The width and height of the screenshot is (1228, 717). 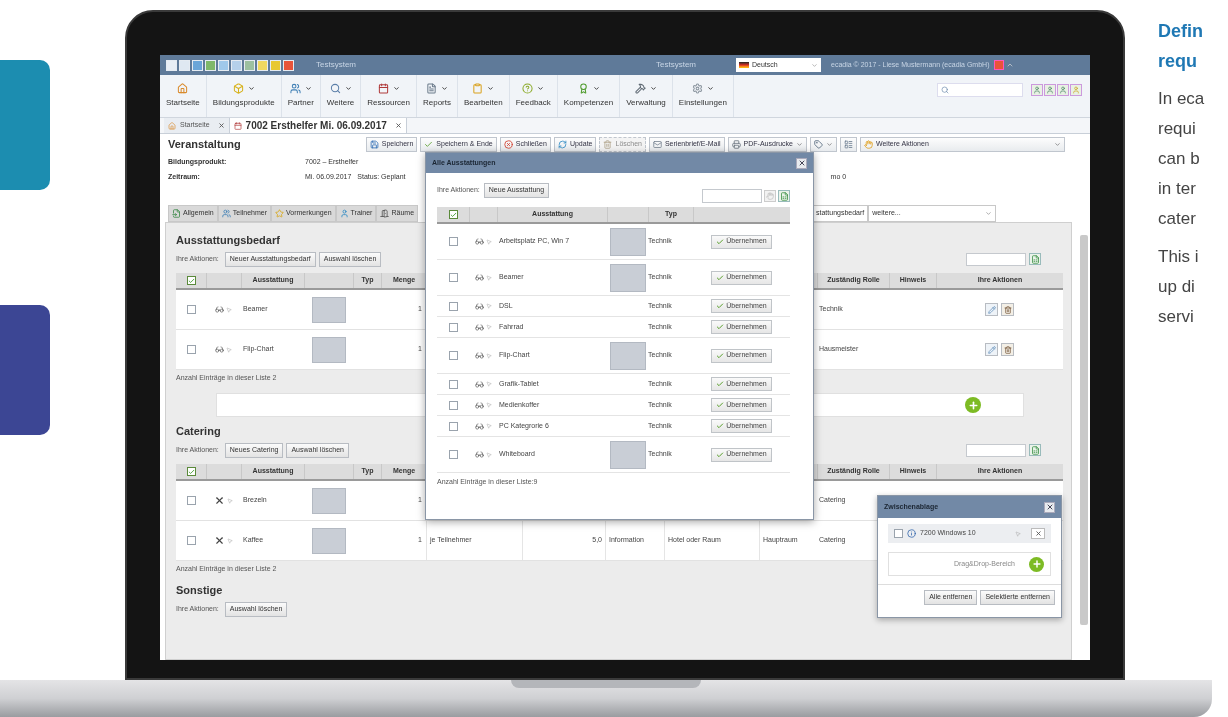 What do you see at coordinates (198, 431) in the screenshot?
I see `section-title: Catering` at bounding box center [198, 431].